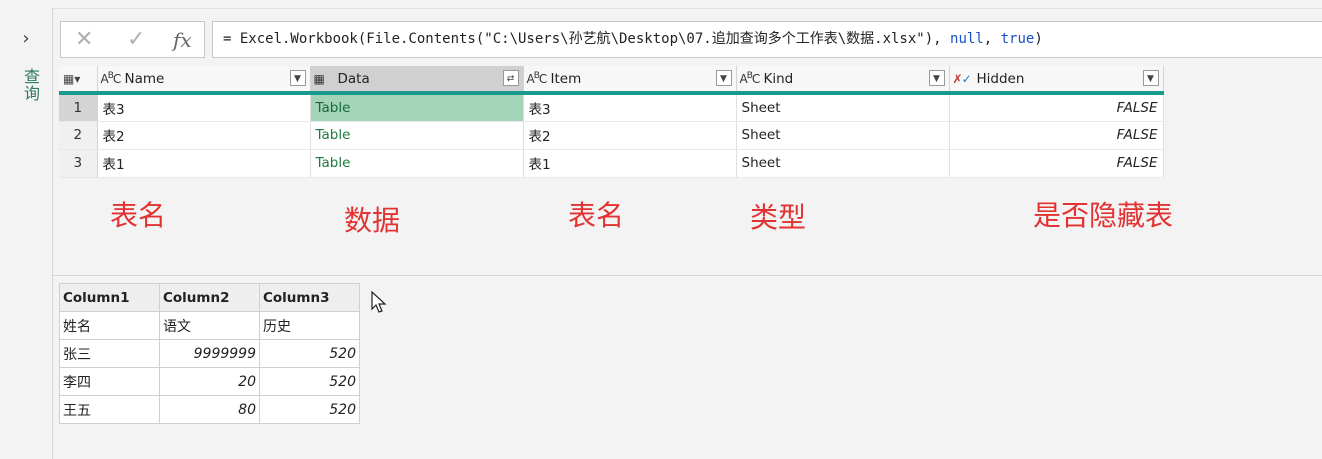 Image resolution: width=1322 pixels, height=459 pixels. What do you see at coordinates (379, 302) in the screenshot?
I see `mouse-cursor-icon` at bounding box center [379, 302].